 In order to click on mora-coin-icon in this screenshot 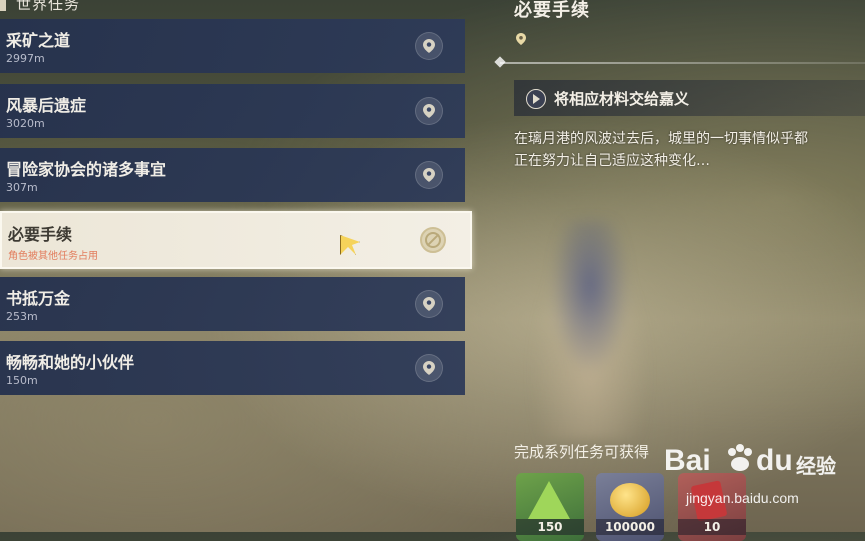, I will do `click(630, 500)`.